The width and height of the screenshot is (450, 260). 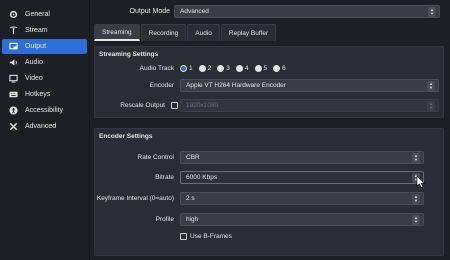 I want to click on mouse-cursor-icon, so click(x=421, y=182).